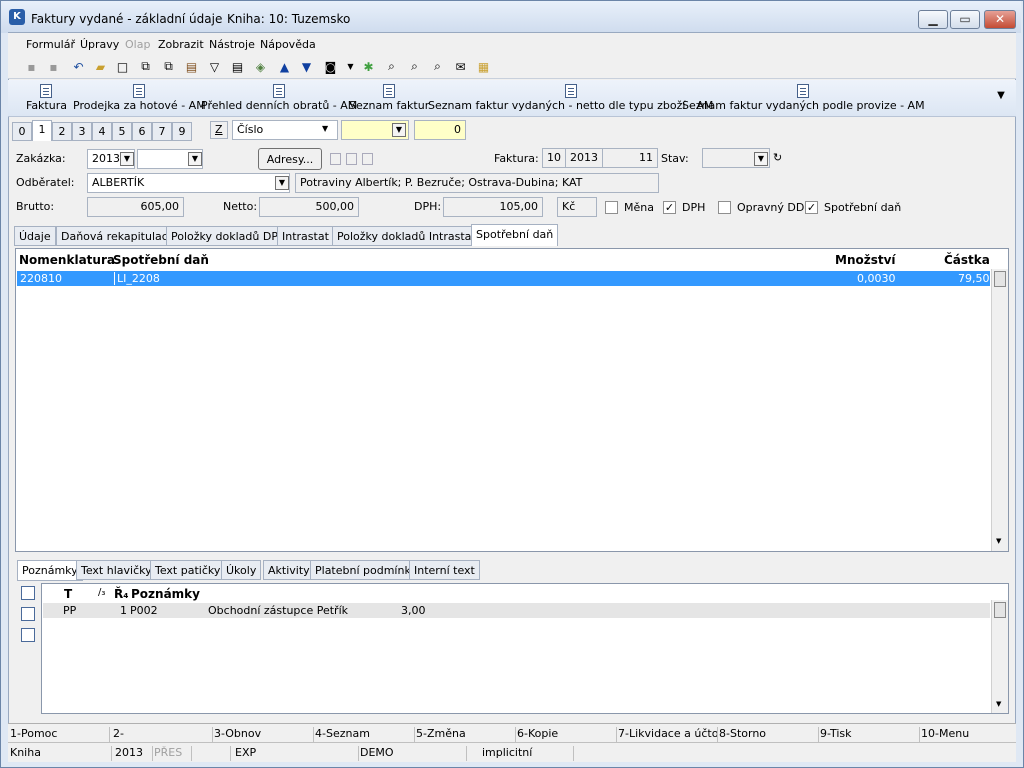 This screenshot has height=768, width=1024. Describe the element at coordinates (967, 734) in the screenshot. I see `fkey-10: 10-Menu` at that location.